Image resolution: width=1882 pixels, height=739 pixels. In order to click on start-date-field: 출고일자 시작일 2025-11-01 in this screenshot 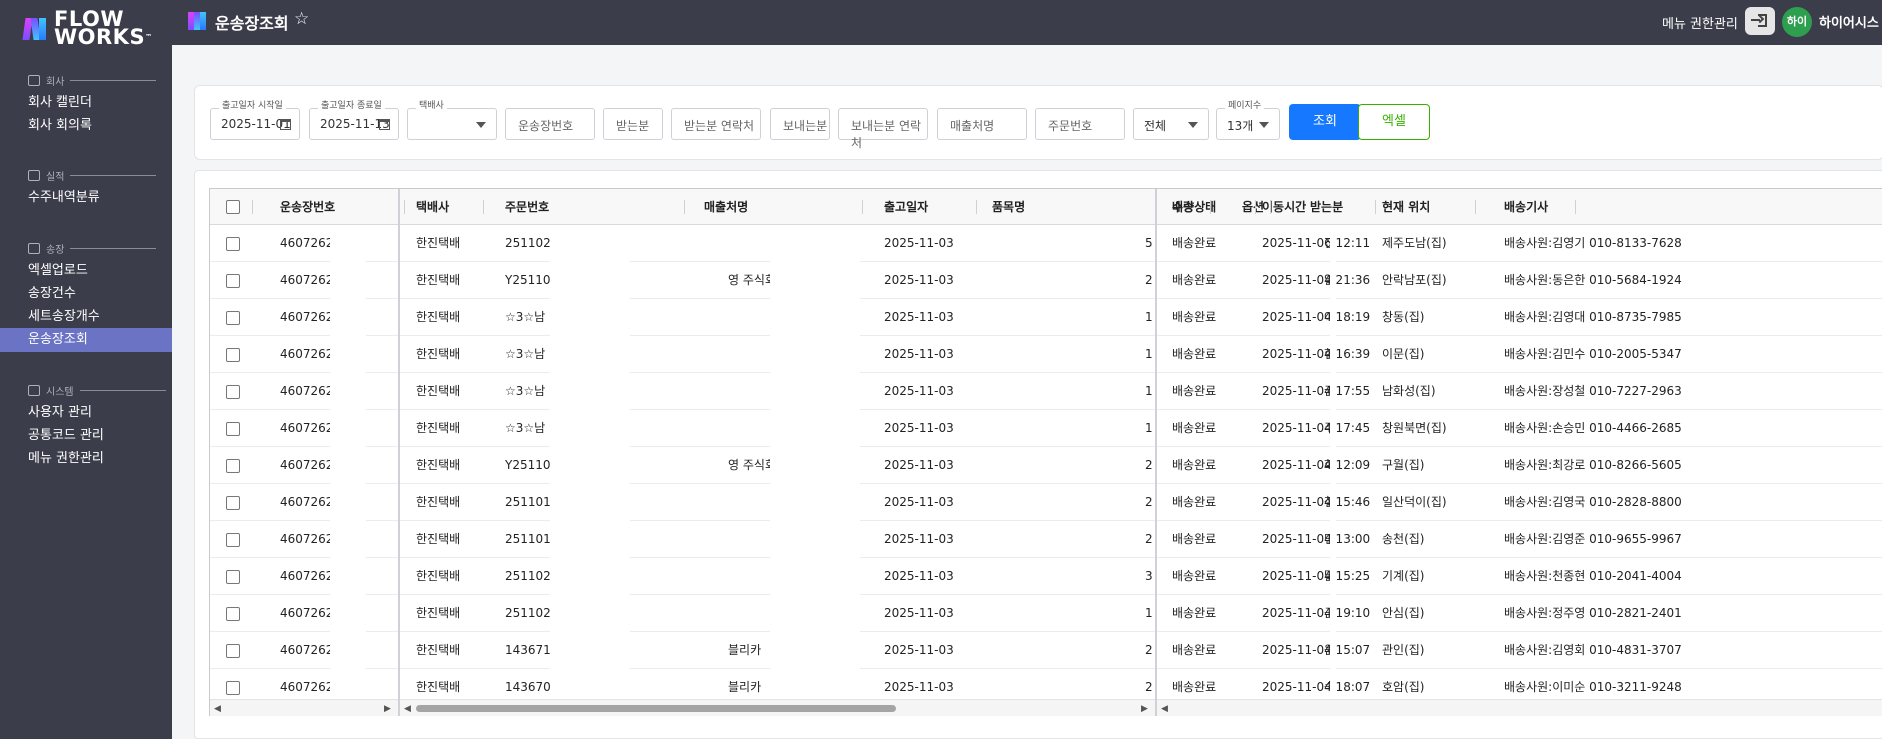, I will do `click(255, 119)`.